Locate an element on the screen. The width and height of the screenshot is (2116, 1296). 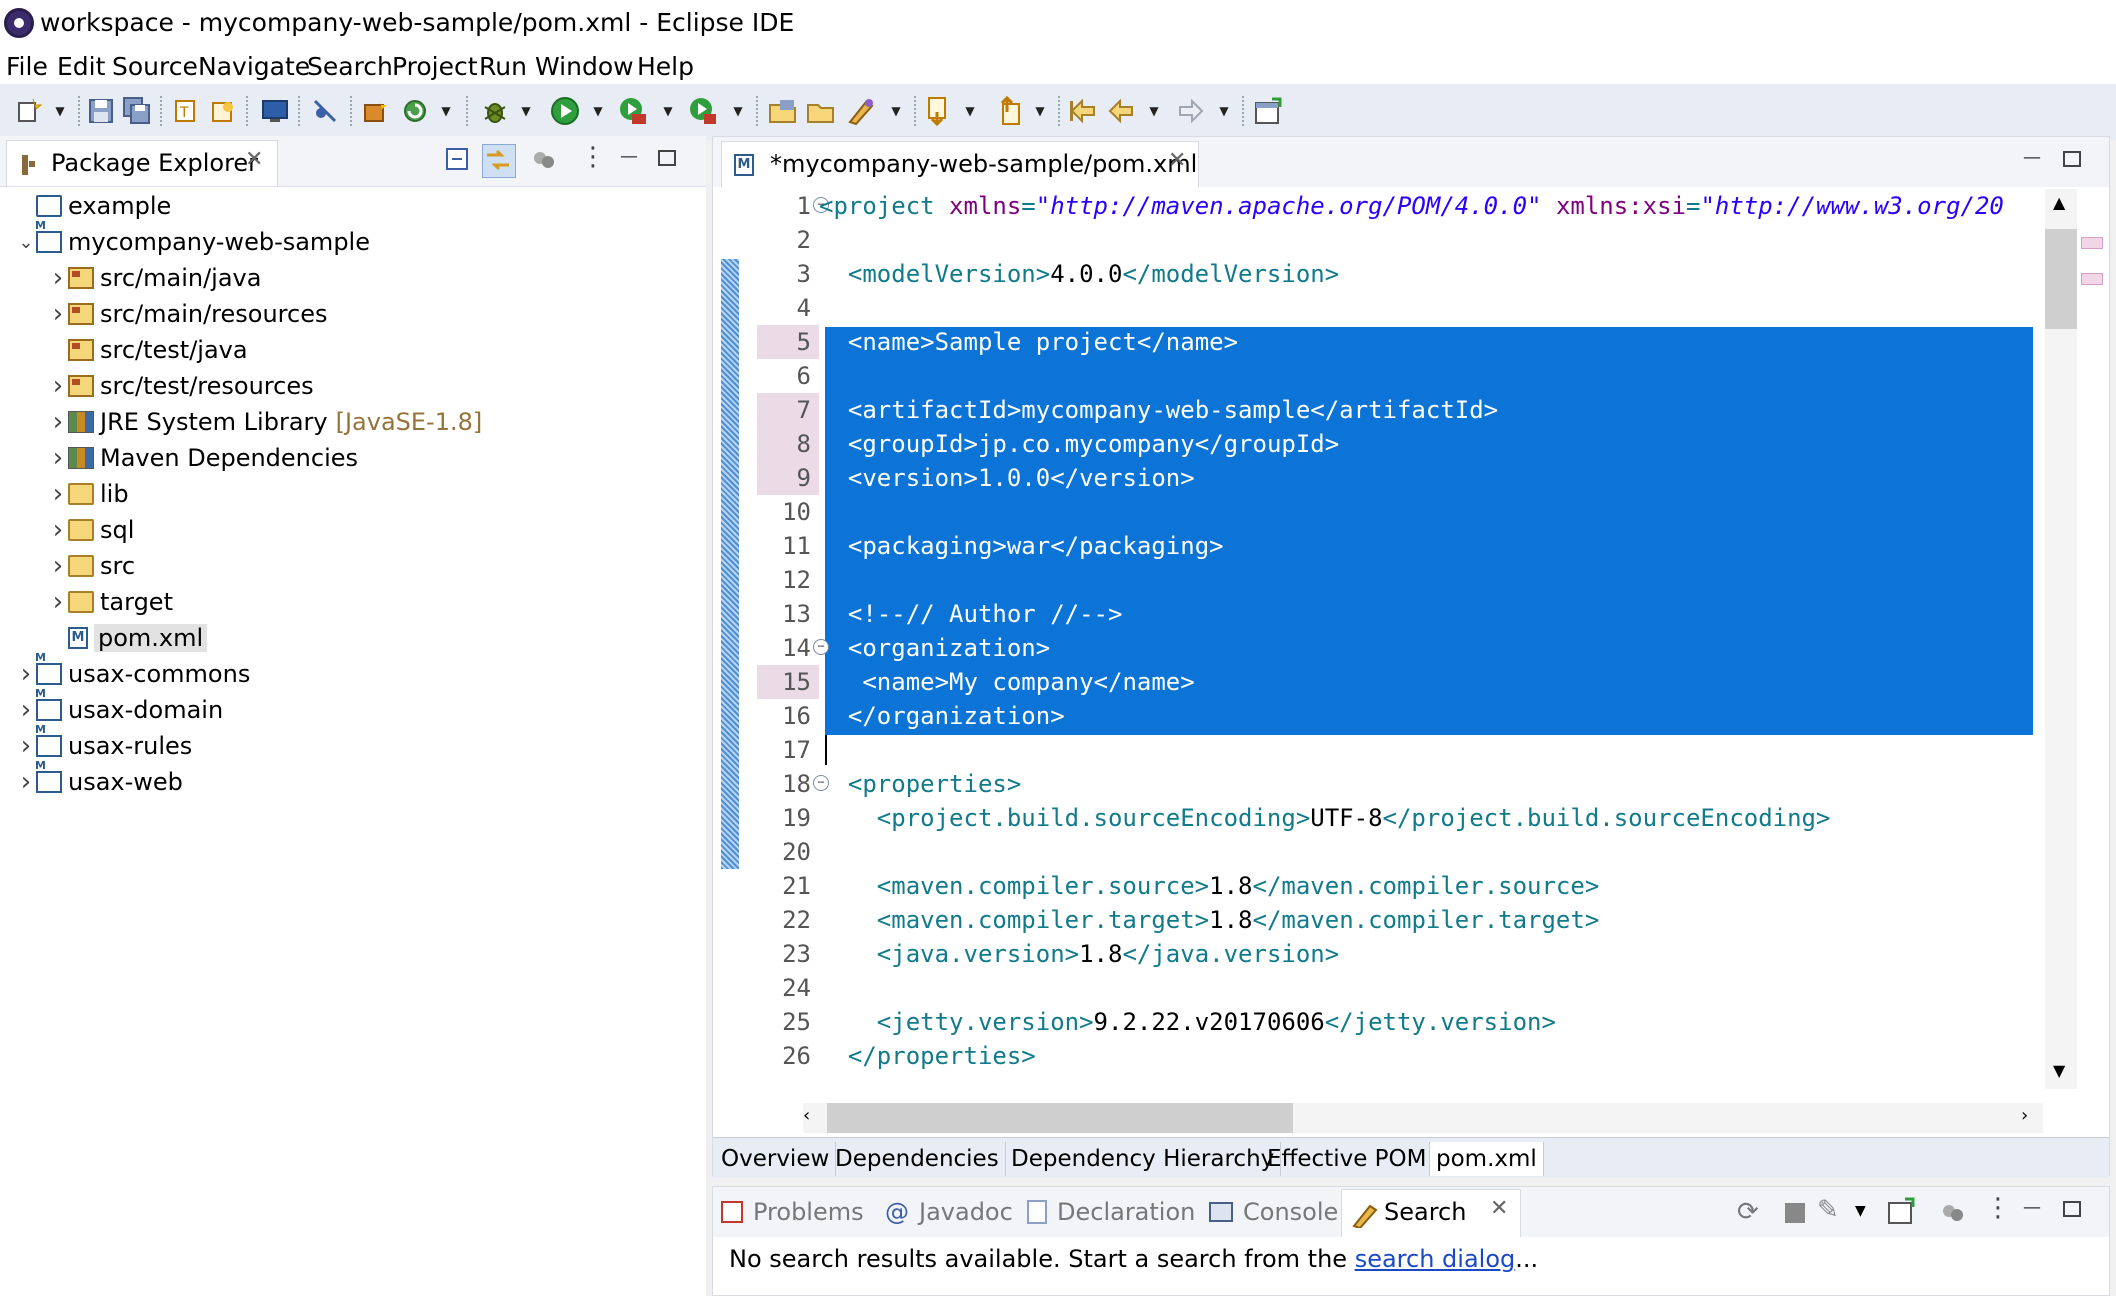
vertical-scrollbar: ▲ ▼ is located at coordinates (2061, 639).